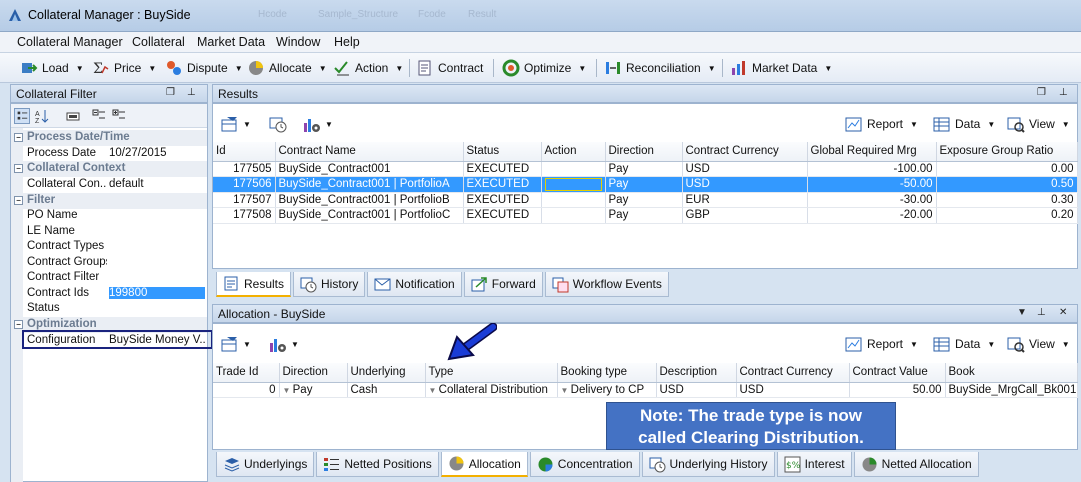 The height and width of the screenshot is (482, 1081). What do you see at coordinates (503, 284) in the screenshot?
I see `tab-forward: Forward` at bounding box center [503, 284].